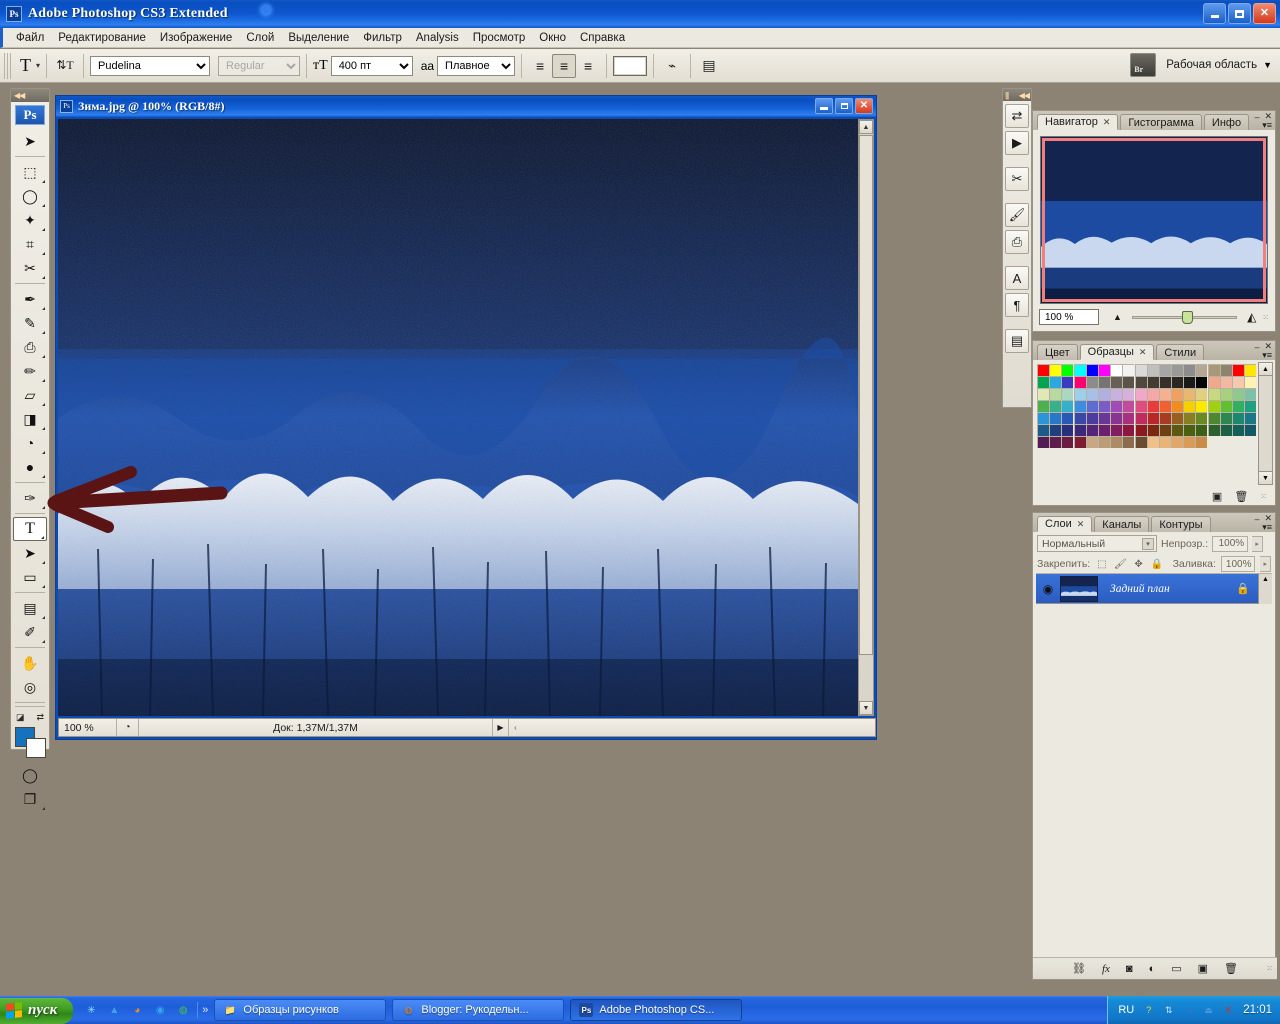 This screenshot has height=1024, width=1280. Describe the element at coordinates (1257, 1010) in the screenshot. I see `system-clock: 21:01` at that location.